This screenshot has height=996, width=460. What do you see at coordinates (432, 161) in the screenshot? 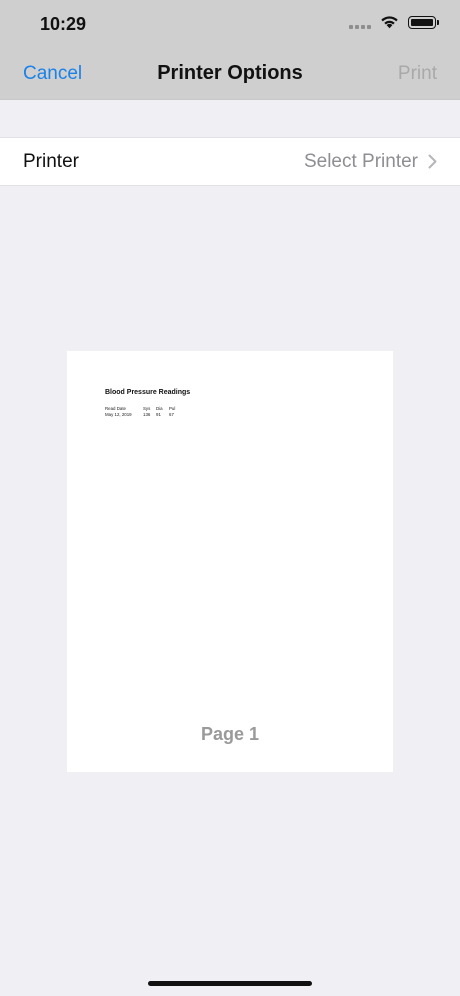
I see `chevron-right-icon` at bounding box center [432, 161].